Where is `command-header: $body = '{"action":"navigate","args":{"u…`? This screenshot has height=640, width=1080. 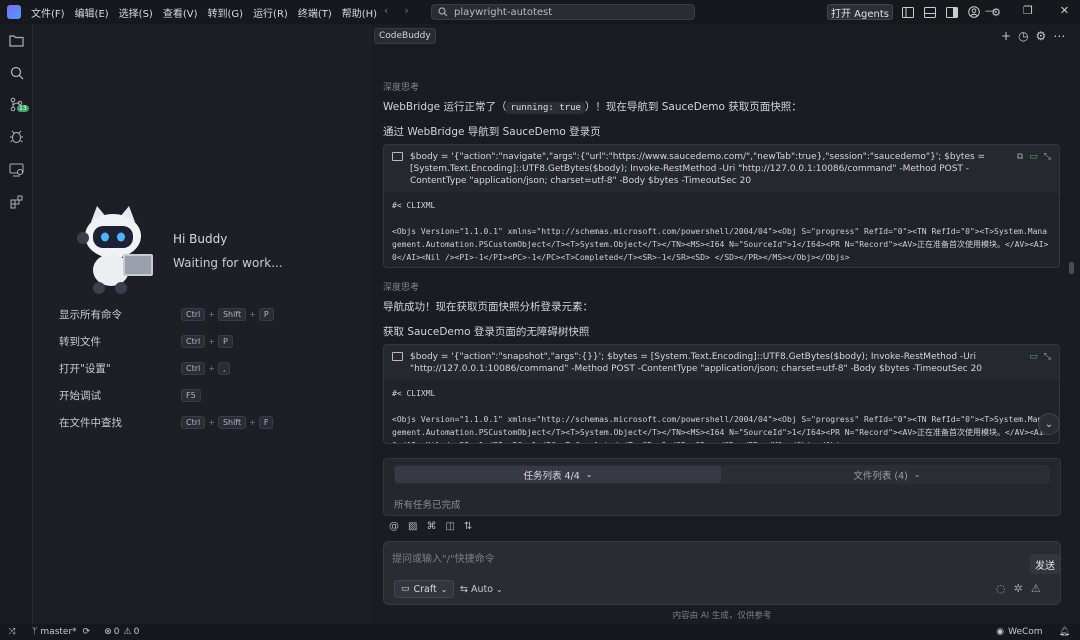 command-header: $body = '{"action":"navigate","args":{"u… is located at coordinates (721, 169).